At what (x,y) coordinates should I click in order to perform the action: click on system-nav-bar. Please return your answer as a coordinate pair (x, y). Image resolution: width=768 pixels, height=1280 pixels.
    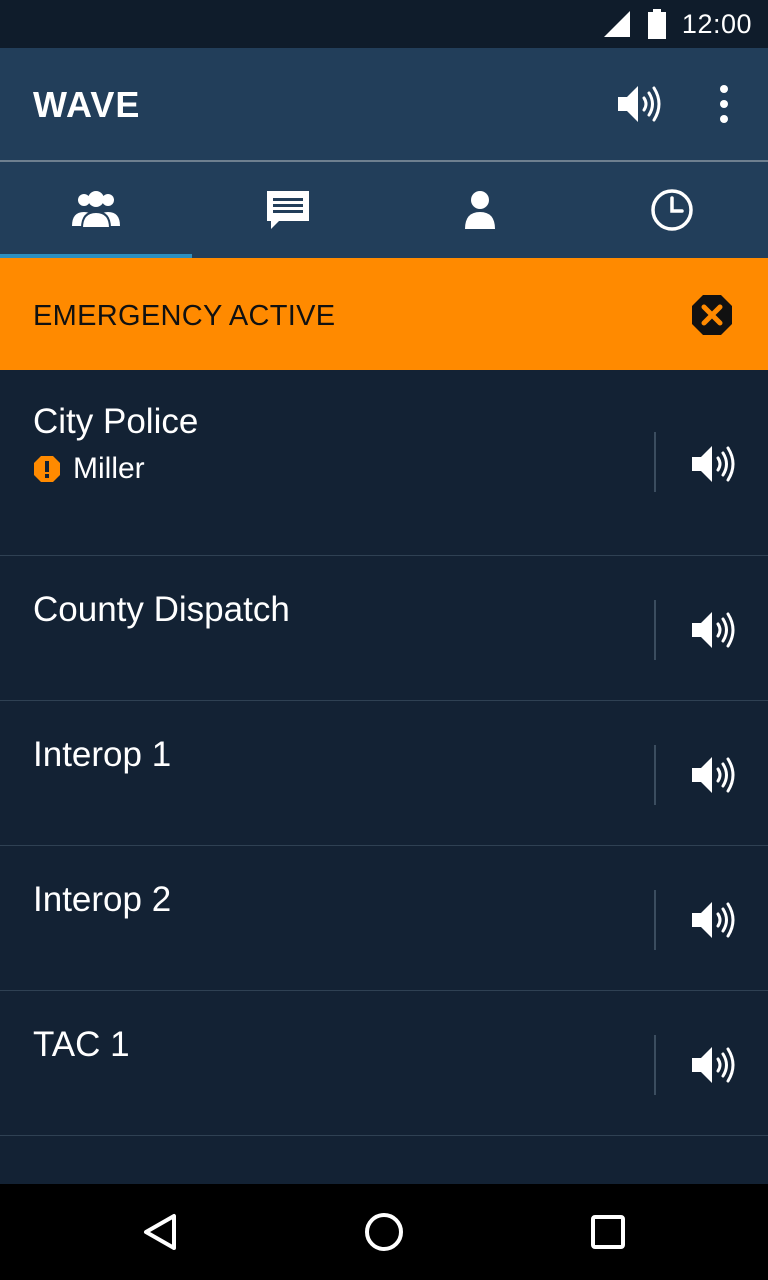
    Looking at the image, I should click on (384, 1232).